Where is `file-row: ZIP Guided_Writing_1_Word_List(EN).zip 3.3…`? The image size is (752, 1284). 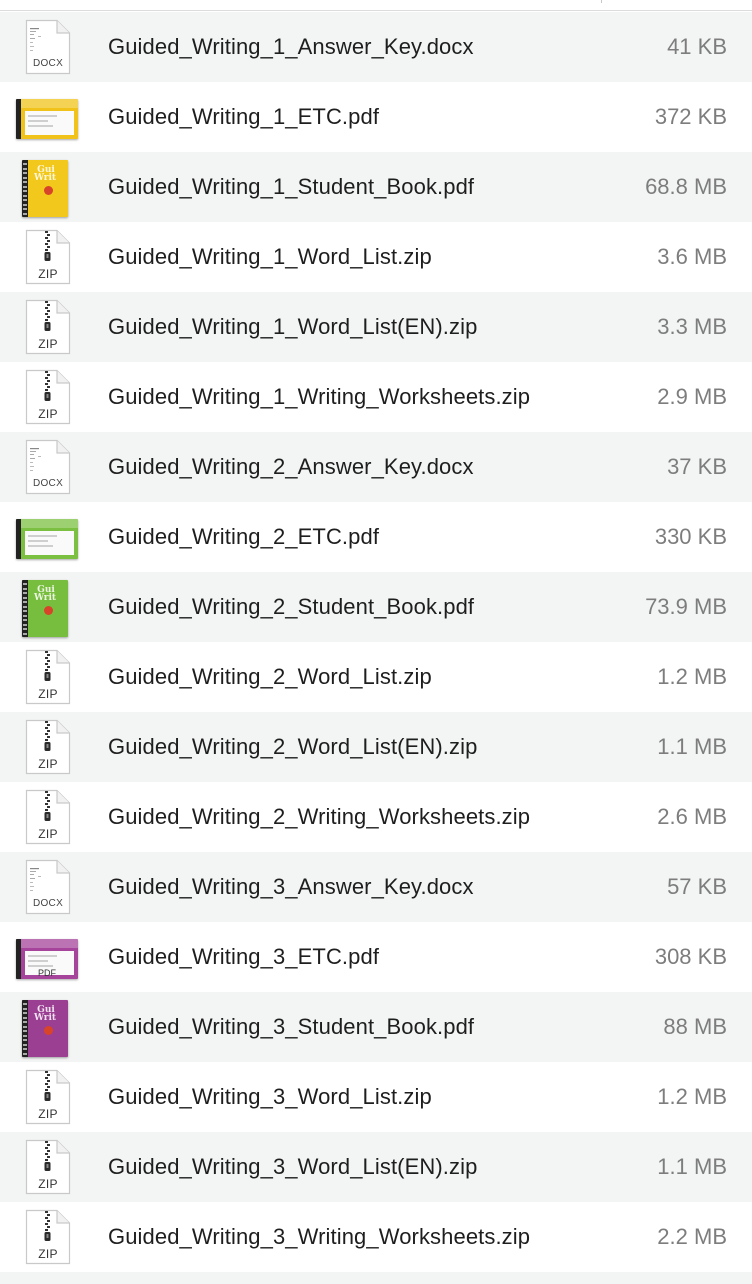 file-row: ZIP Guided_Writing_1_Word_List(EN).zip 3.3… is located at coordinates (376, 327).